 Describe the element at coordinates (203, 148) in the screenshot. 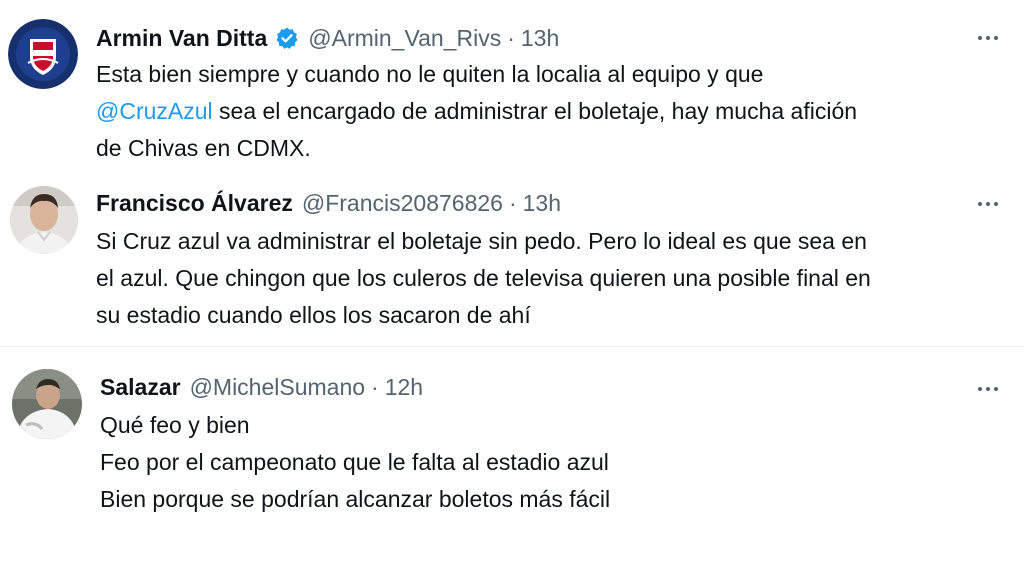

I see `tweet-text-line: de Chivas en CDMX.` at that location.